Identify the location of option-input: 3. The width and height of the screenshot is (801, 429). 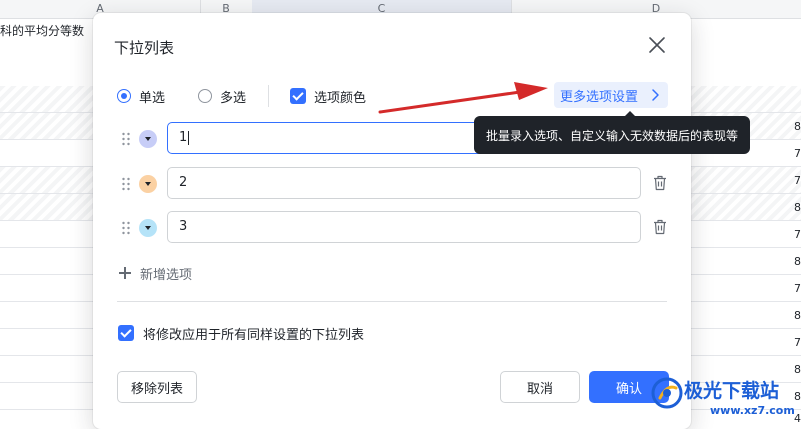
(404, 227).